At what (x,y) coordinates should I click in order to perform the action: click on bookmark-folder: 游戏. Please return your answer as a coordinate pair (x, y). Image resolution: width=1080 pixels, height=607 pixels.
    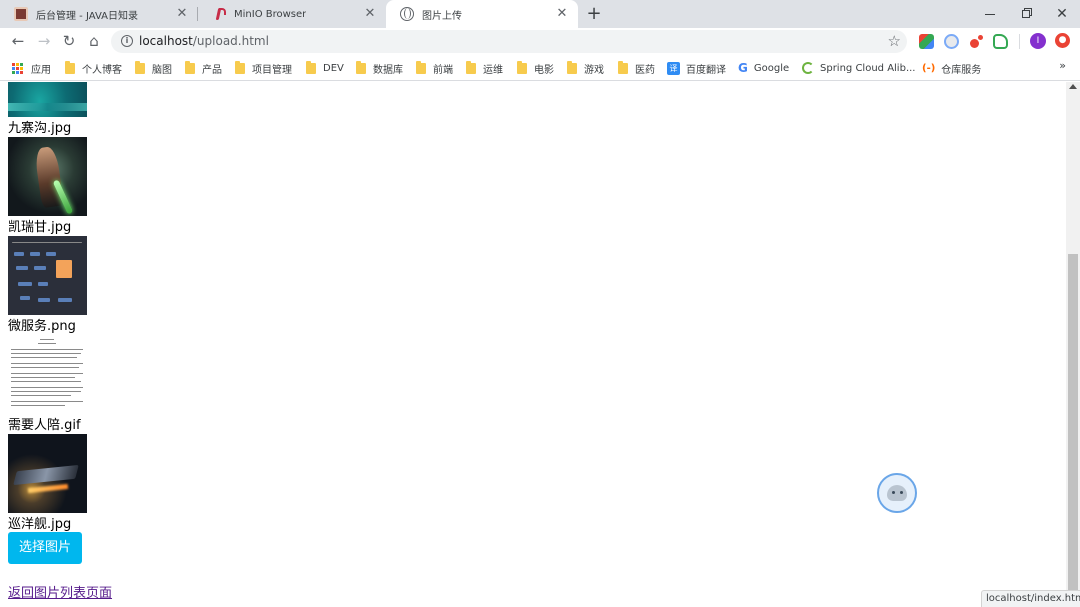
    Looking at the image, I should click on (585, 68).